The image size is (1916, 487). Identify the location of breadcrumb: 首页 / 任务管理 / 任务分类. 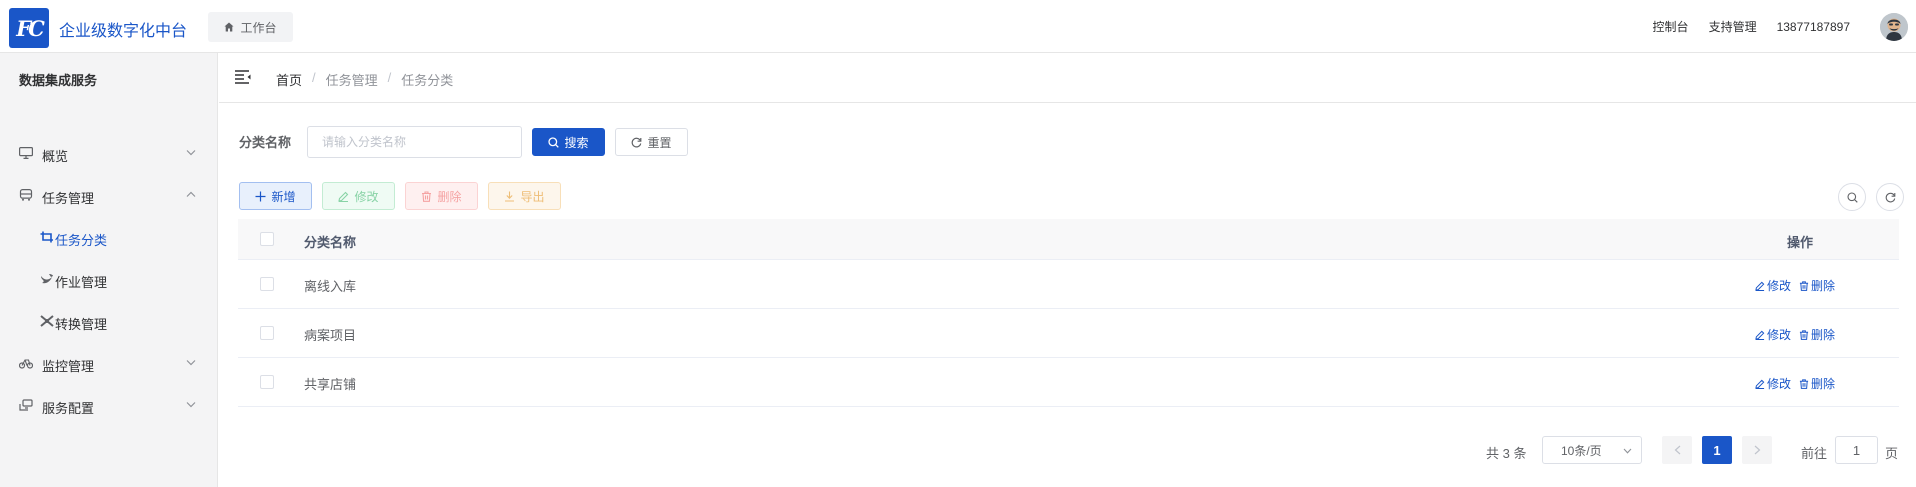
(364, 79).